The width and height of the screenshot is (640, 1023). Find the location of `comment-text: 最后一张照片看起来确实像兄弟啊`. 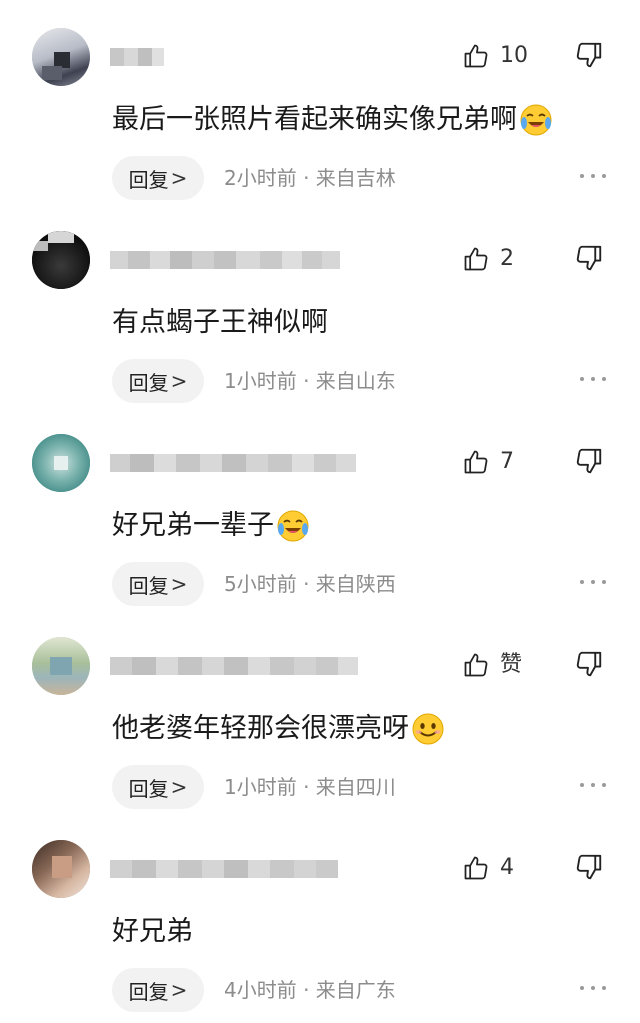

comment-text: 最后一张照片看起来确实像兄弟啊 is located at coordinates (332, 120).